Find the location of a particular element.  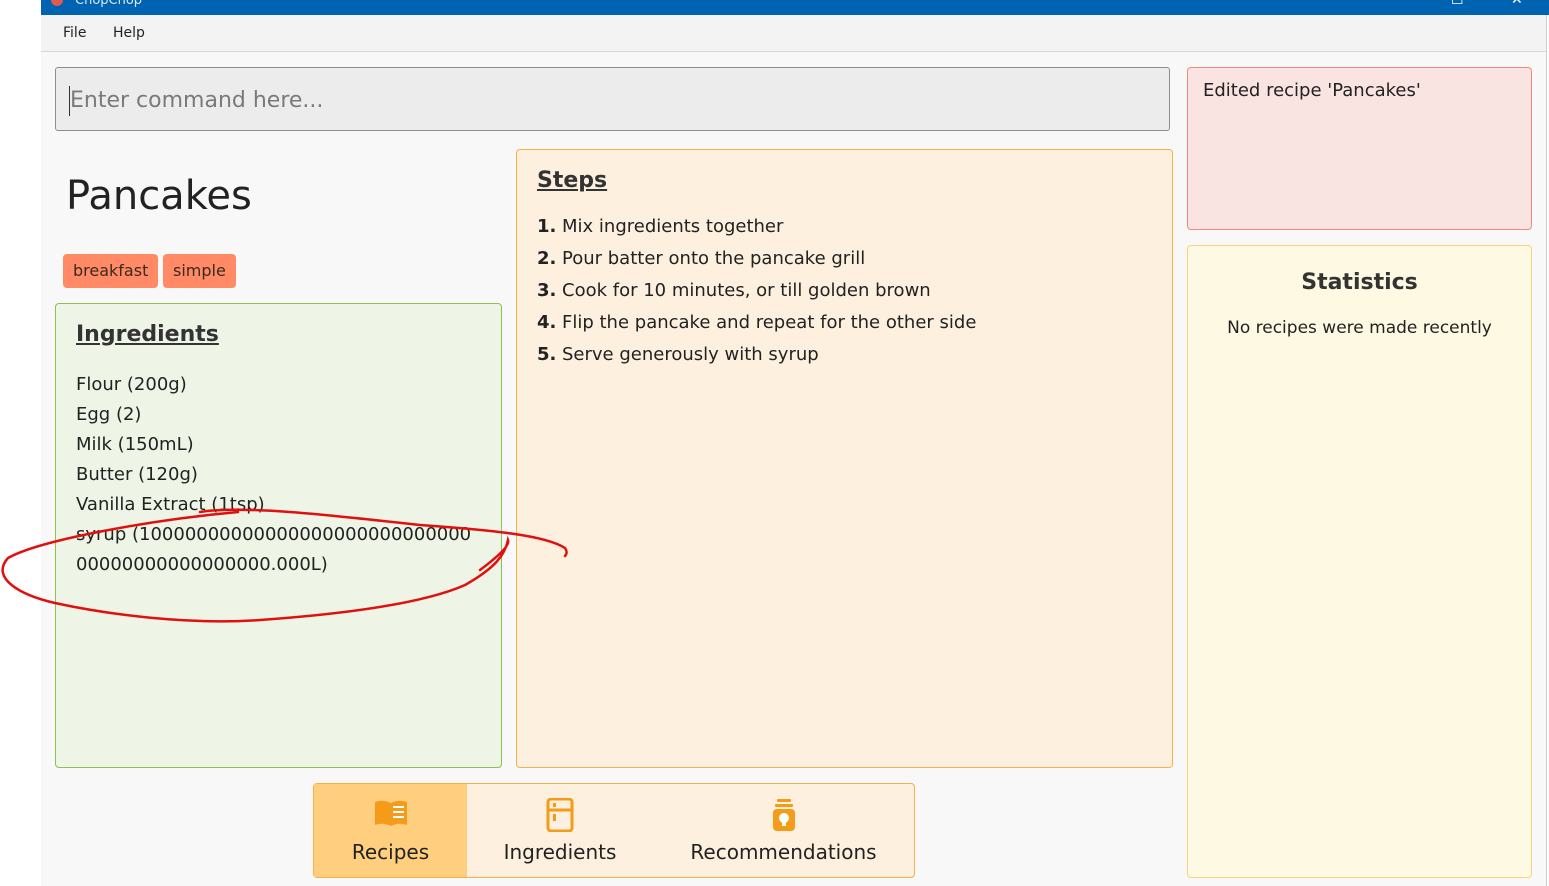

step-number: 4. is located at coordinates (547, 322).